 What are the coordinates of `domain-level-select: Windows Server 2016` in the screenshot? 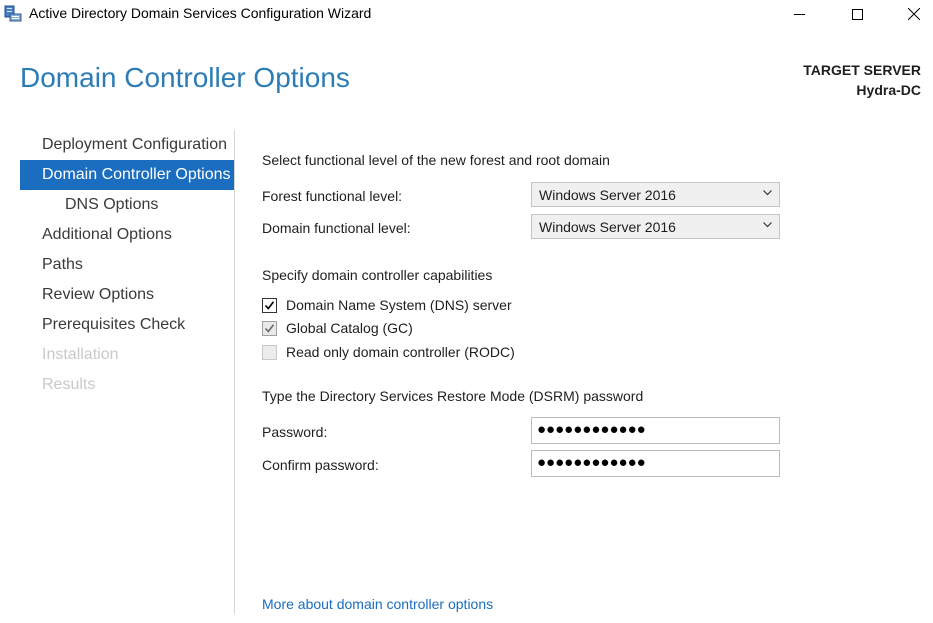 It's located at (655, 226).